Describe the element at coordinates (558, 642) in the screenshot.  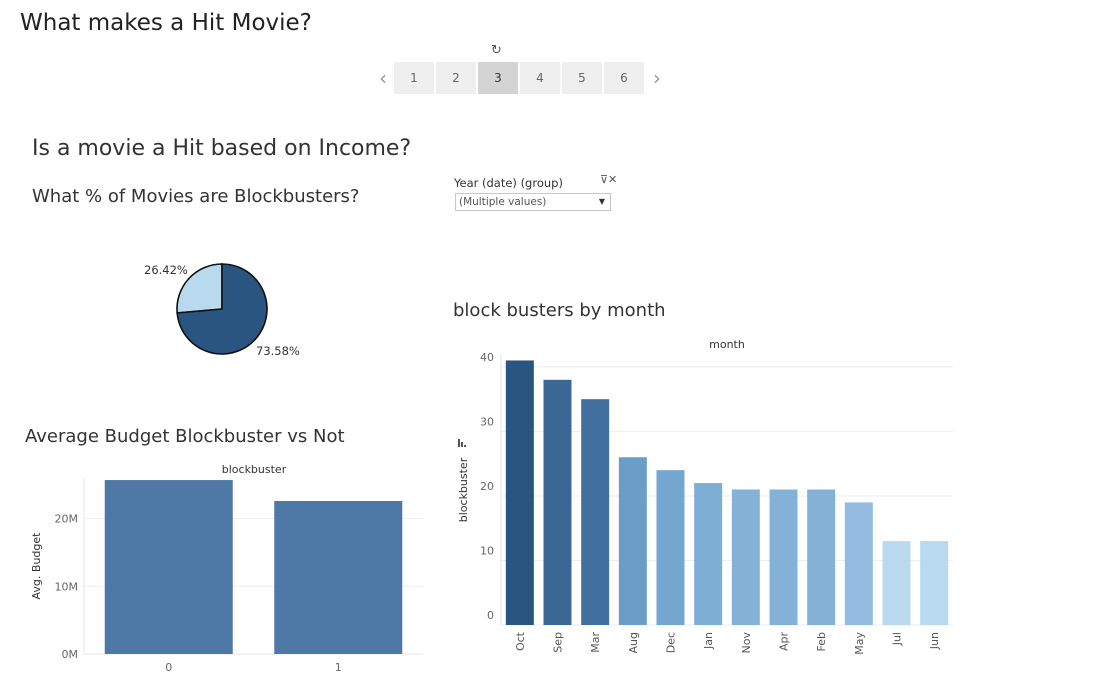
I see `x-tick-label: Sep` at that location.